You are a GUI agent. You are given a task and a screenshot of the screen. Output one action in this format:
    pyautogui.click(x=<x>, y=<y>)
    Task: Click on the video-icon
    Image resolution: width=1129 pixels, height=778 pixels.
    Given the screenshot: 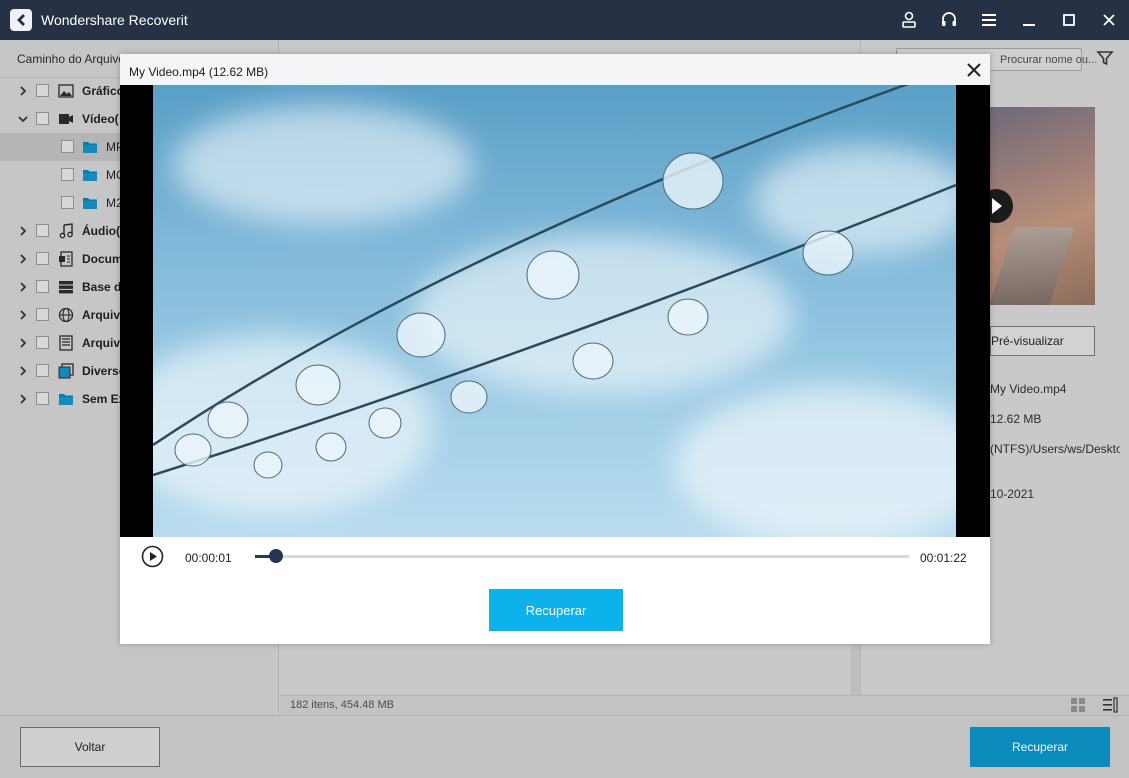 What is the action you would take?
    pyautogui.click(x=66, y=119)
    